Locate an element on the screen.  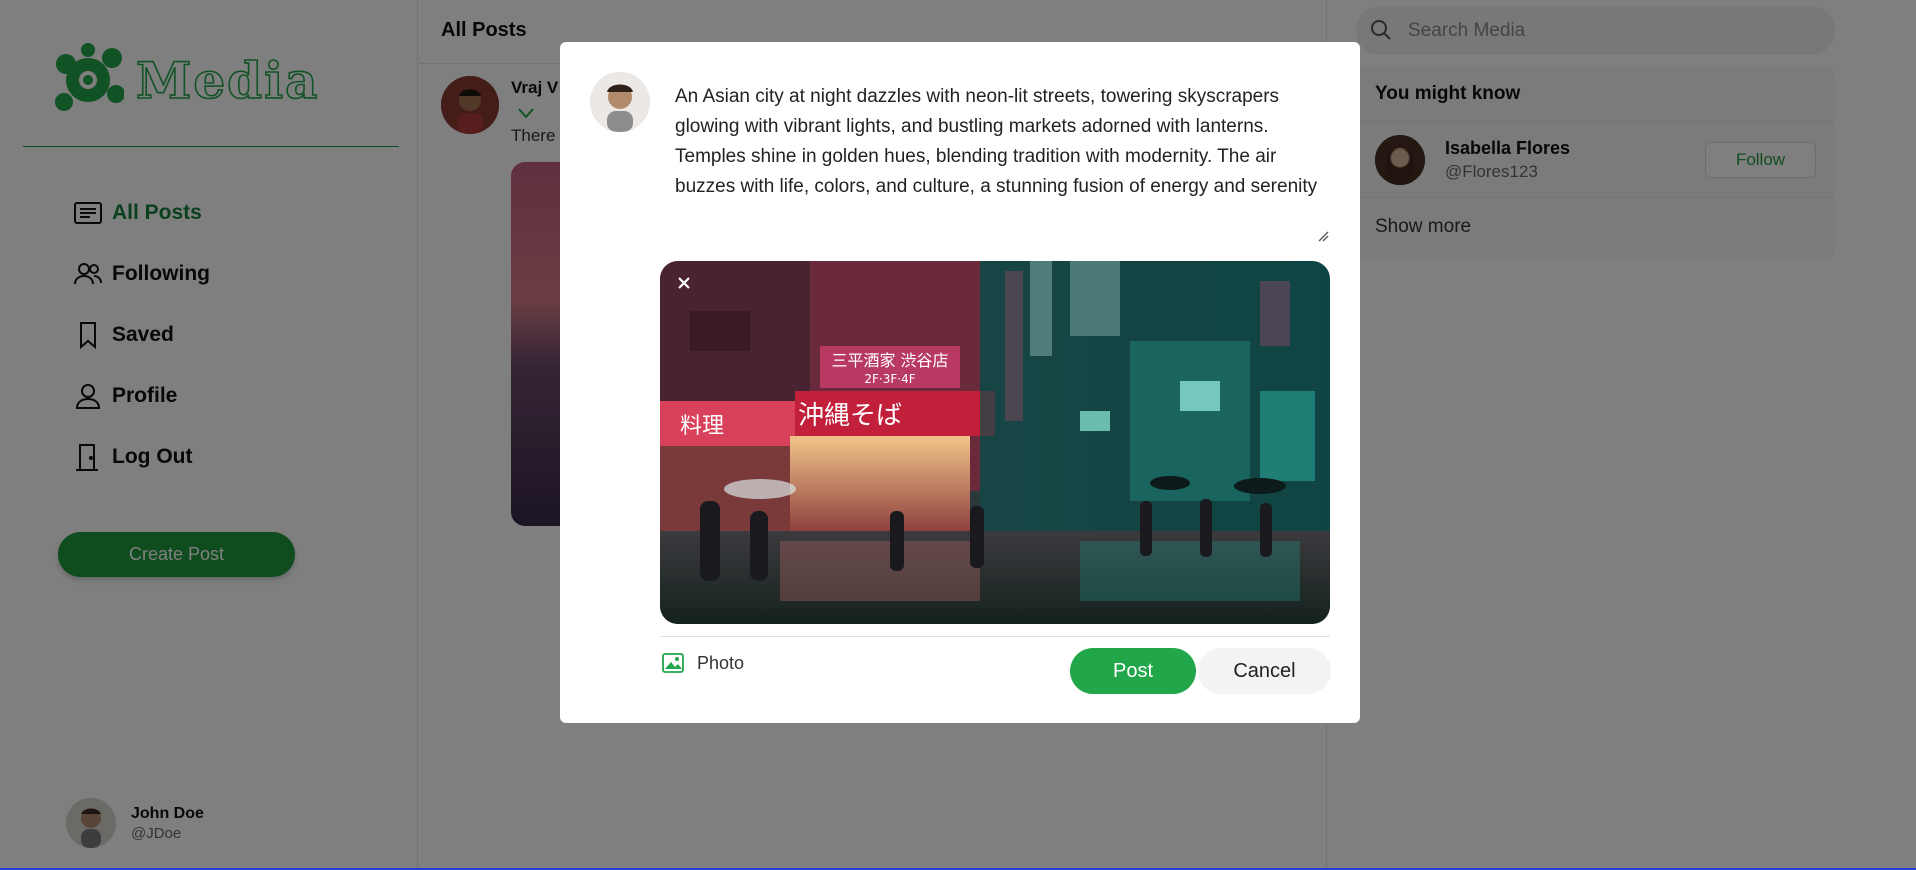
attached-photo: 三平酒家 渋谷店 2F·3F·4F 沖縄そば 料理 is located at coordinates (995, 442).